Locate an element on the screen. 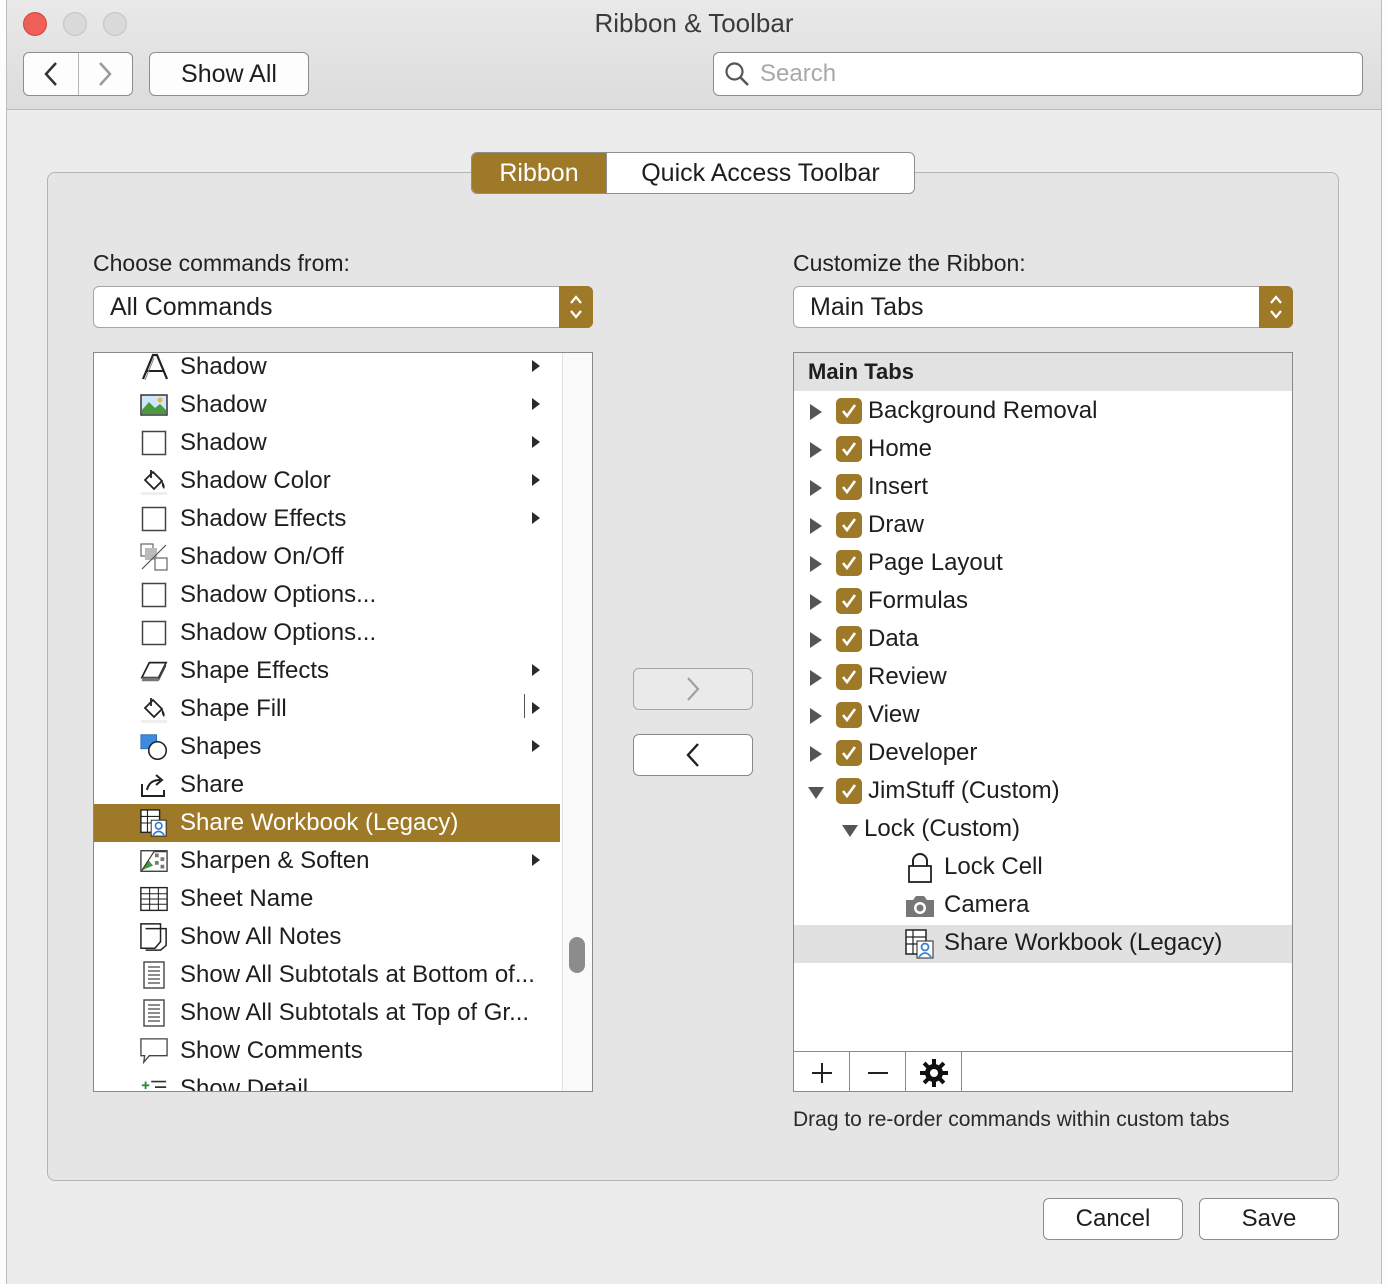 The width and height of the screenshot is (1388, 1284). scrollbar-thumb is located at coordinates (577, 955).